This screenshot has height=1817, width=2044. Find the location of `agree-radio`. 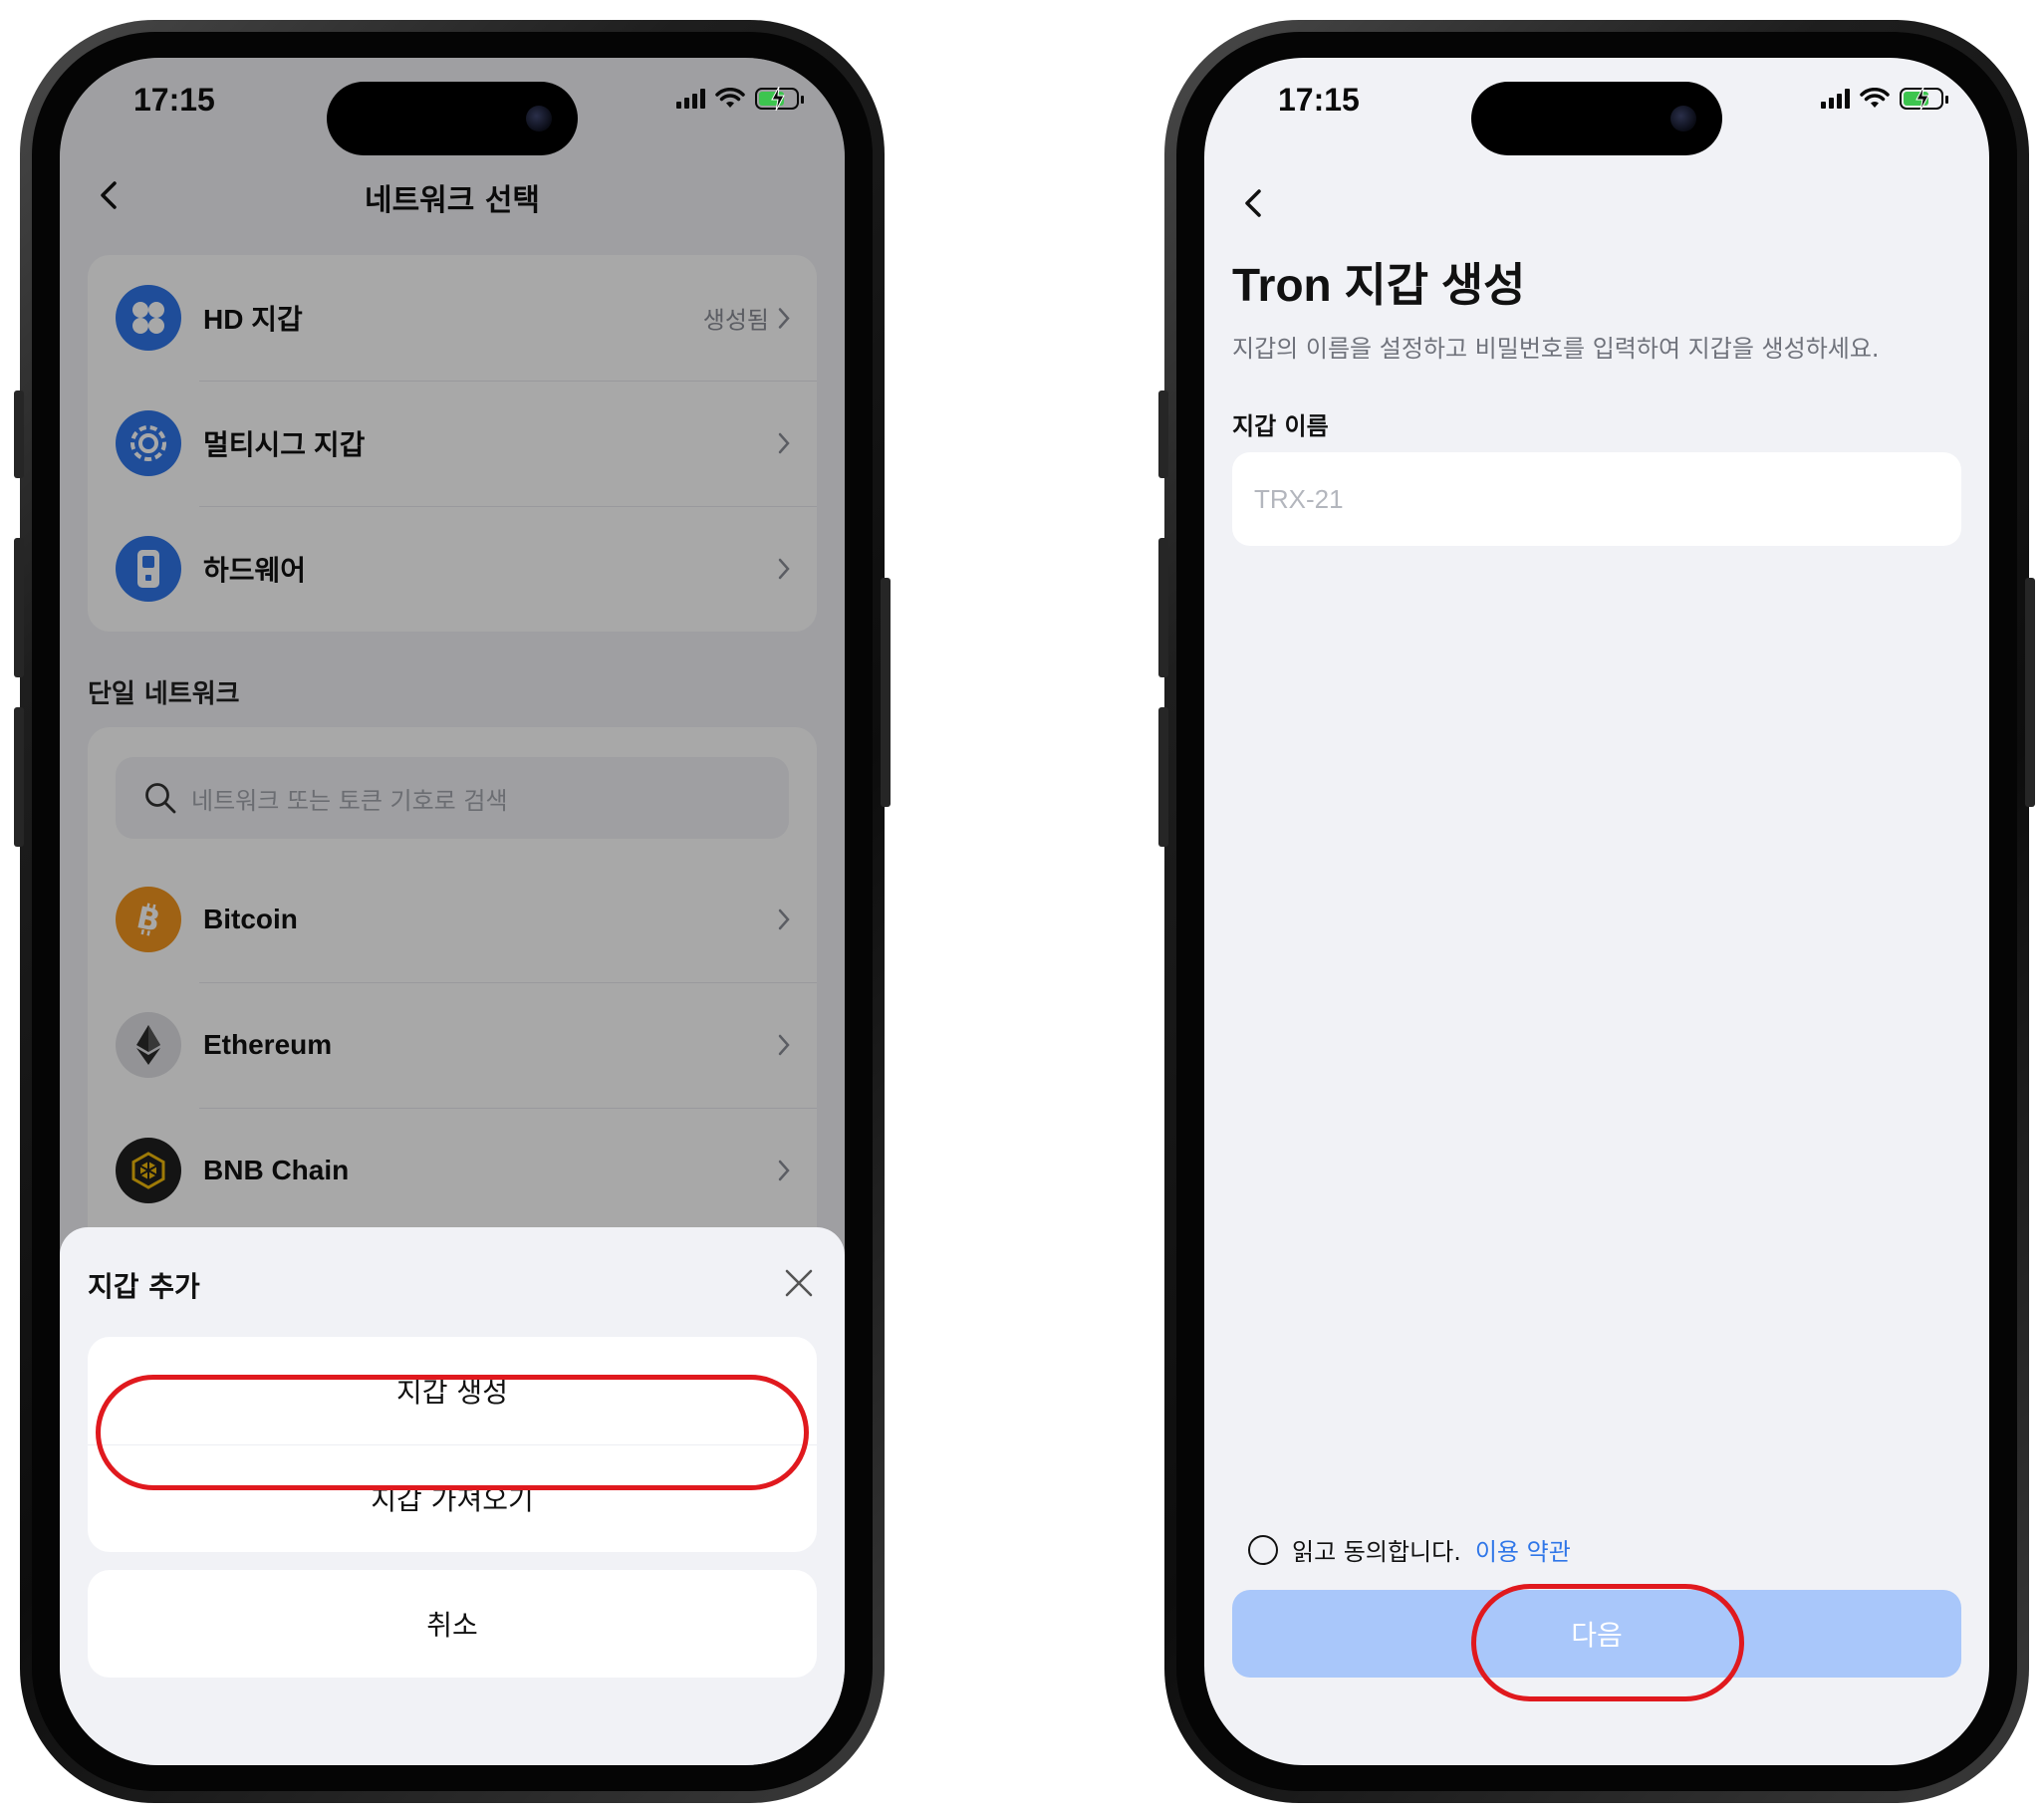

agree-radio is located at coordinates (1263, 1549).